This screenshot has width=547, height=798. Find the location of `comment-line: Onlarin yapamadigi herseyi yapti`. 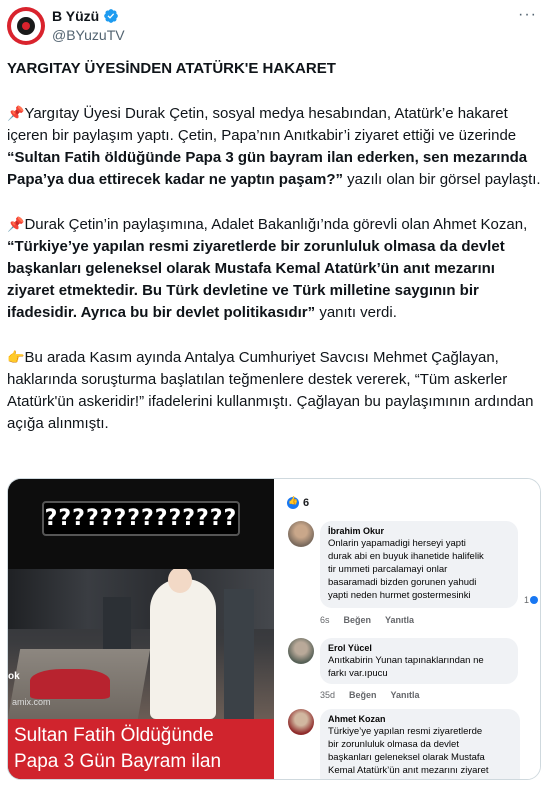

comment-line: Onlarin yapamadigi herseyi yapti is located at coordinates (397, 543).